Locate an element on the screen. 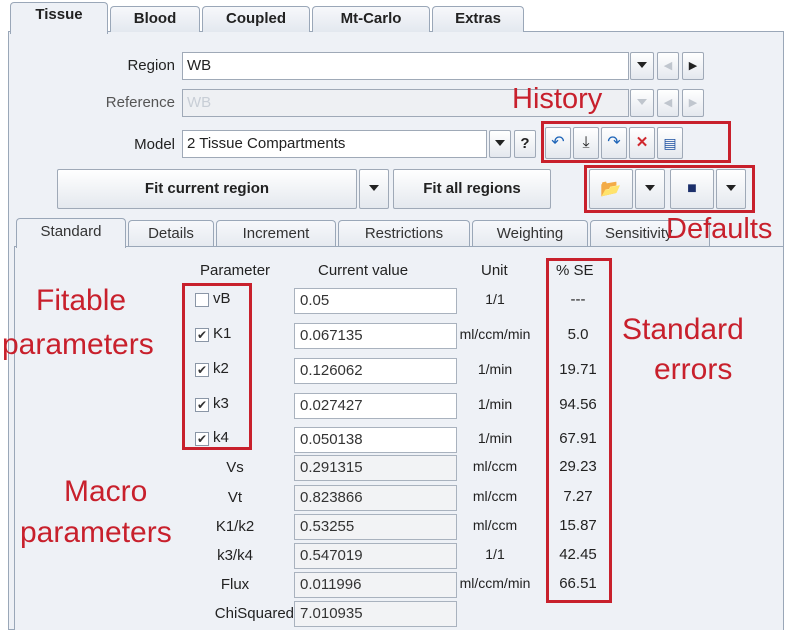 The width and height of the screenshot is (792, 630). macro-value-field: 0.547019 is located at coordinates (375, 556).